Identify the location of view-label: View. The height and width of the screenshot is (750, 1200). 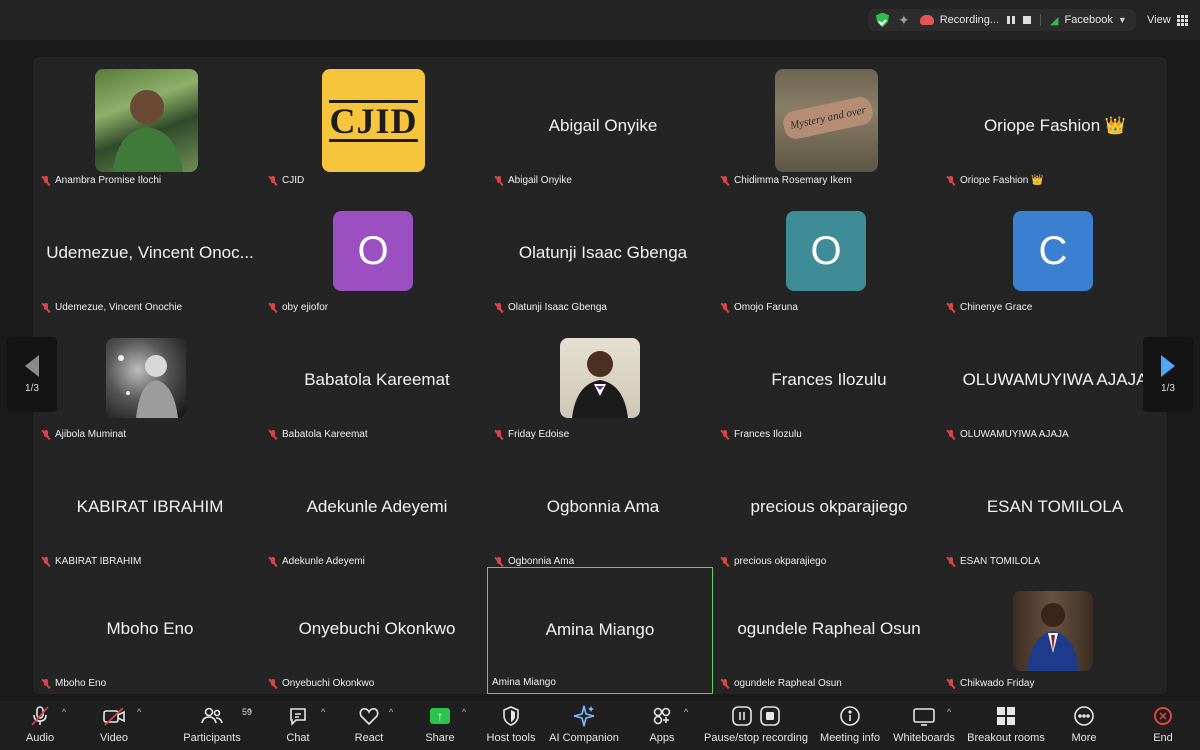
(1159, 20).